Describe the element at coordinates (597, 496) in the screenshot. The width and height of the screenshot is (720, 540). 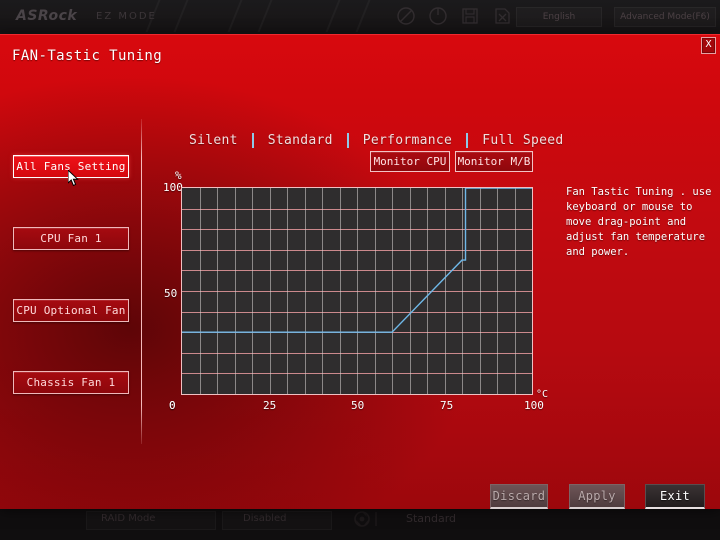
I see `apply-button: Apply` at that location.